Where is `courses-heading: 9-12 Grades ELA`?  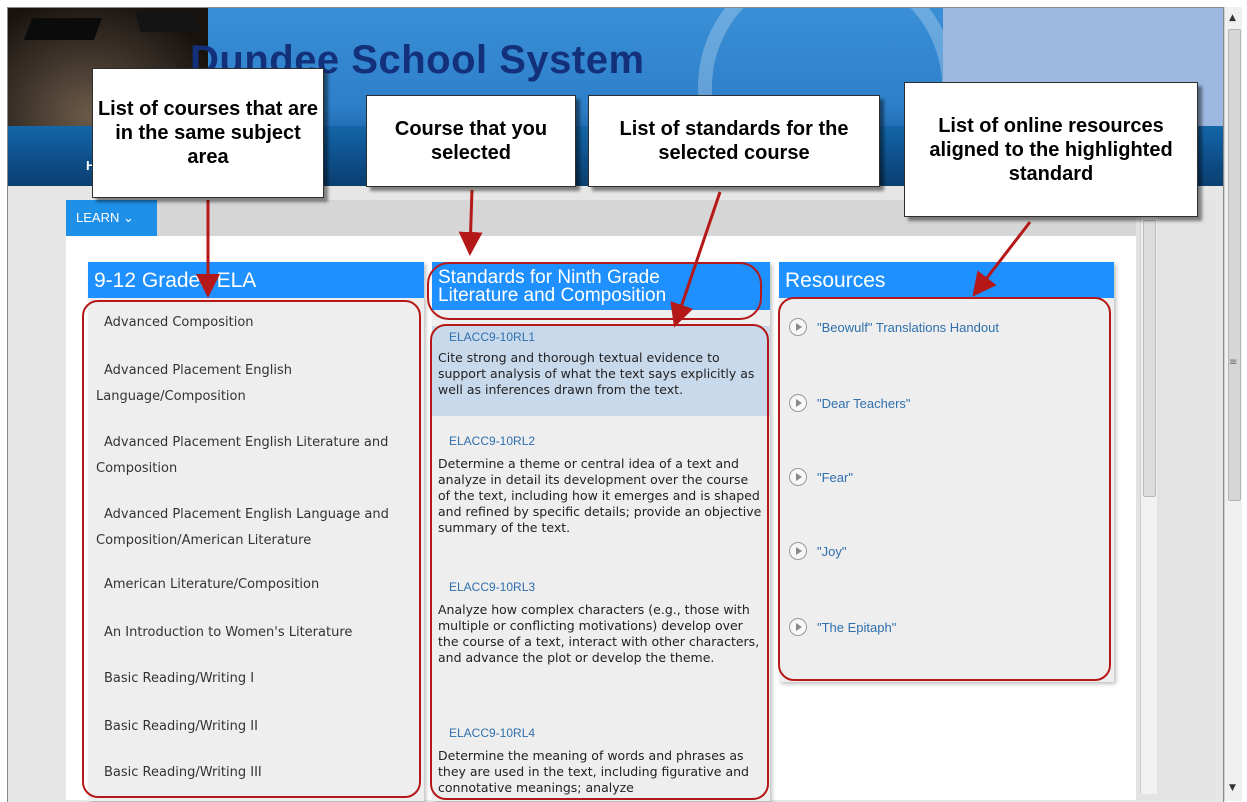
courses-heading: 9-12 Grades ELA is located at coordinates (256, 280).